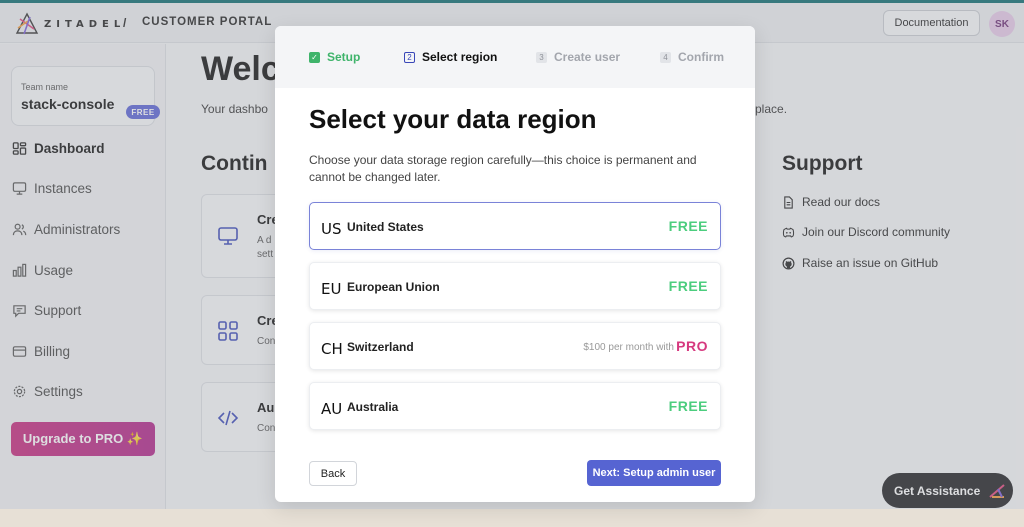 This screenshot has width=1024, height=527. I want to click on step-number: 2, so click(409, 57).